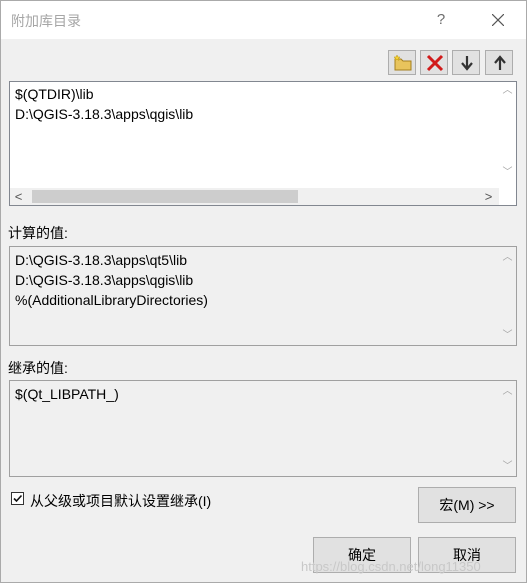 This screenshot has width=527, height=583. I want to click on scroll-right-icon: >, so click(488, 196).